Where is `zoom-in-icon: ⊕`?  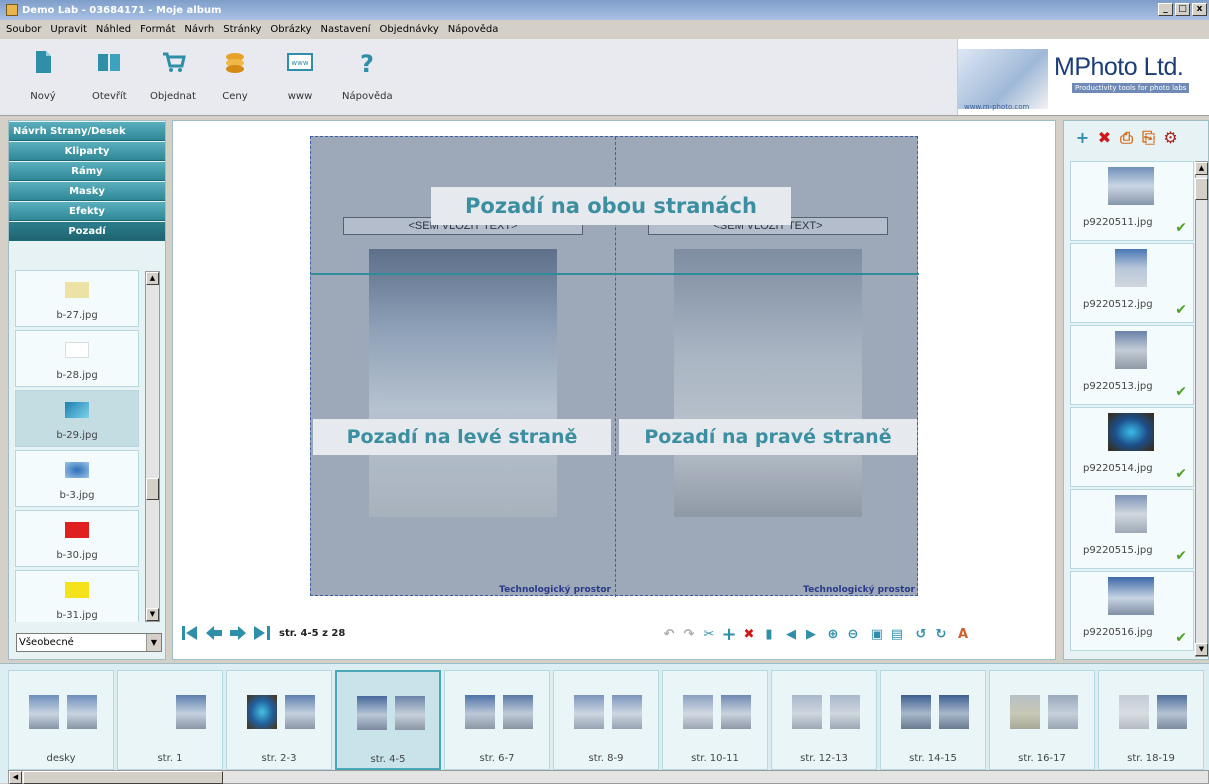 zoom-in-icon: ⊕ is located at coordinates (833, 635).